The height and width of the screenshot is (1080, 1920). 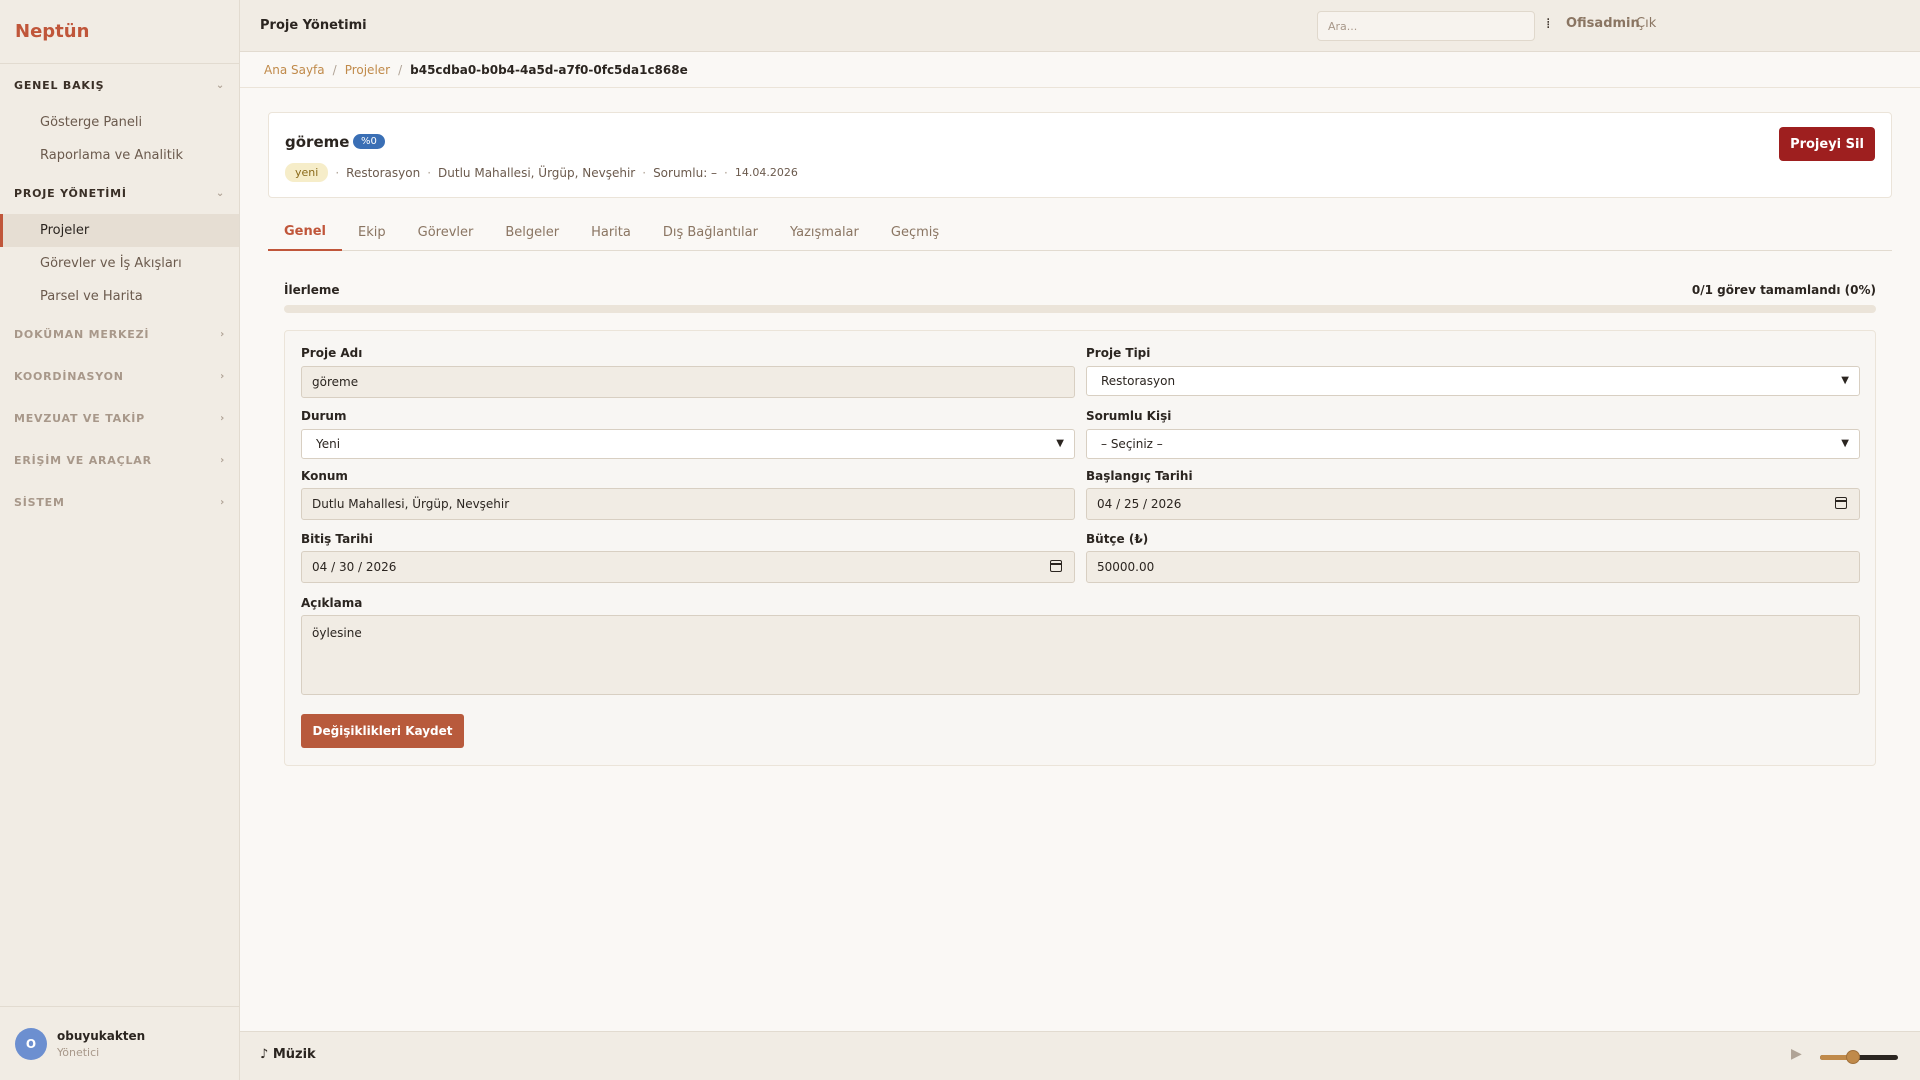 I want to click on location-input: Dutlu Mahallesi, Ürgüp, Nevşehir, so click(x=688, y=504).